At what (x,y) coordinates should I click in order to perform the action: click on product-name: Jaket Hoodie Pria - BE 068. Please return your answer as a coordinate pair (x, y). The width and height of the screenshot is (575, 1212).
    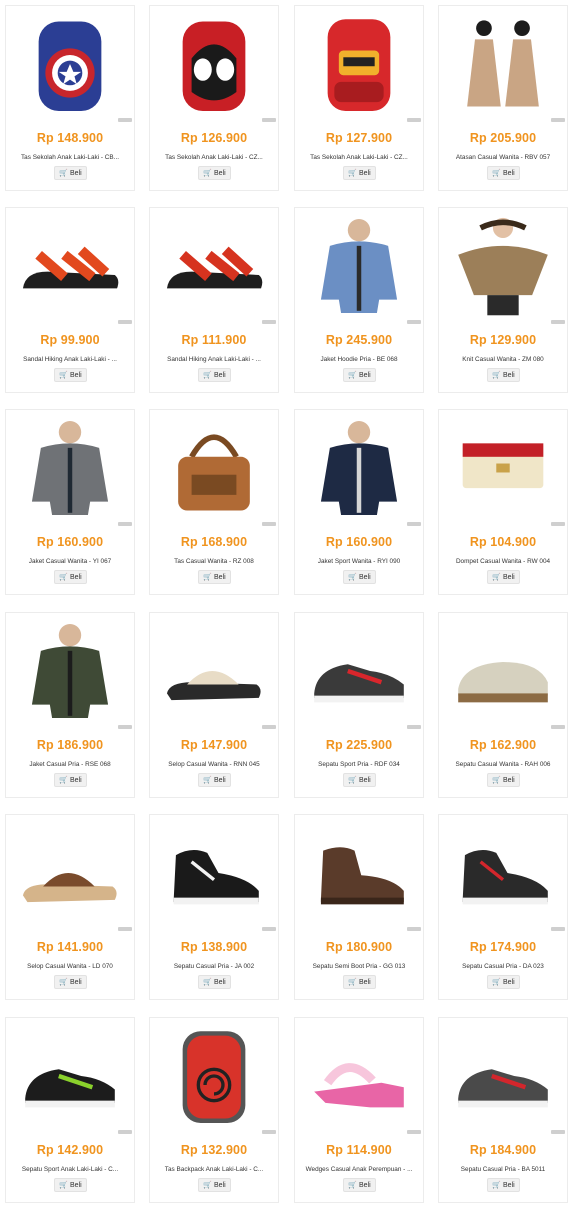
    Looking at the image, I should click on (359, 359).